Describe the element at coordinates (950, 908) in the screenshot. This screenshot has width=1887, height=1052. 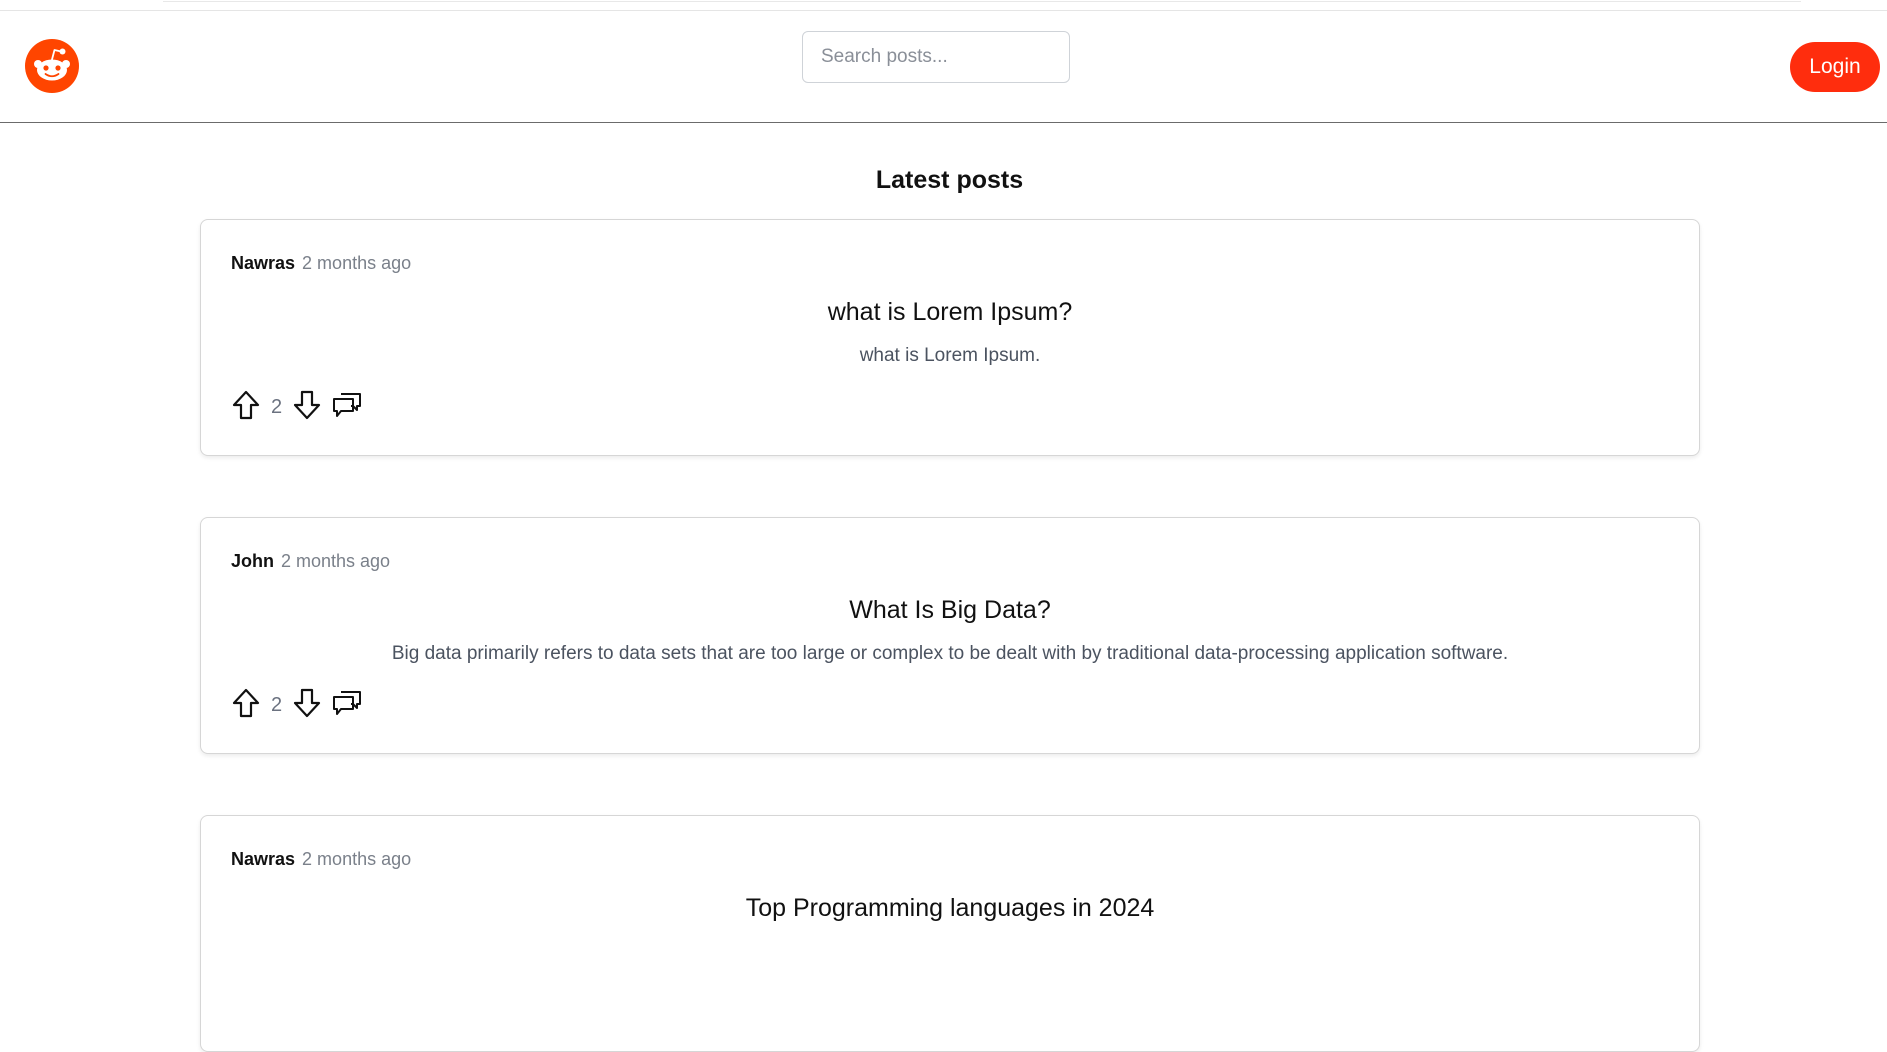
I see `post-title: Top Programming languages in 2024` at that location.